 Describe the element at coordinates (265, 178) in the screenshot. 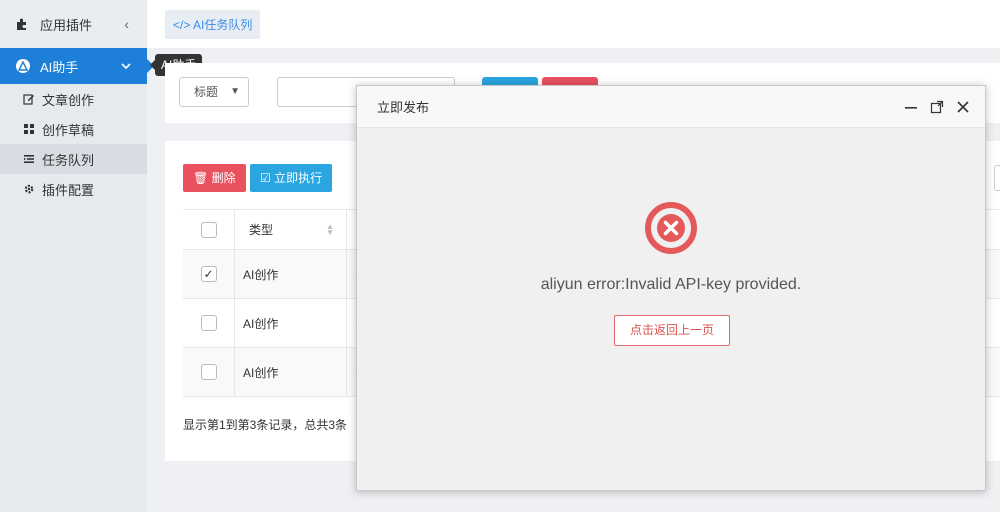

I see `check-square-icon: ☑` at that location.